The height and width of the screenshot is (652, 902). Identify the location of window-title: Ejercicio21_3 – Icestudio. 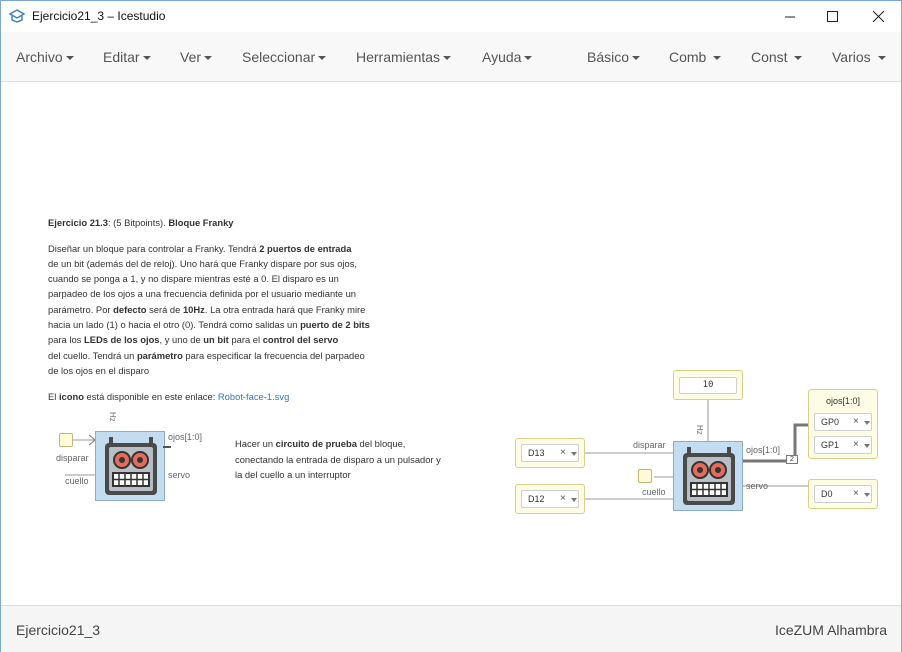
(99, 16).